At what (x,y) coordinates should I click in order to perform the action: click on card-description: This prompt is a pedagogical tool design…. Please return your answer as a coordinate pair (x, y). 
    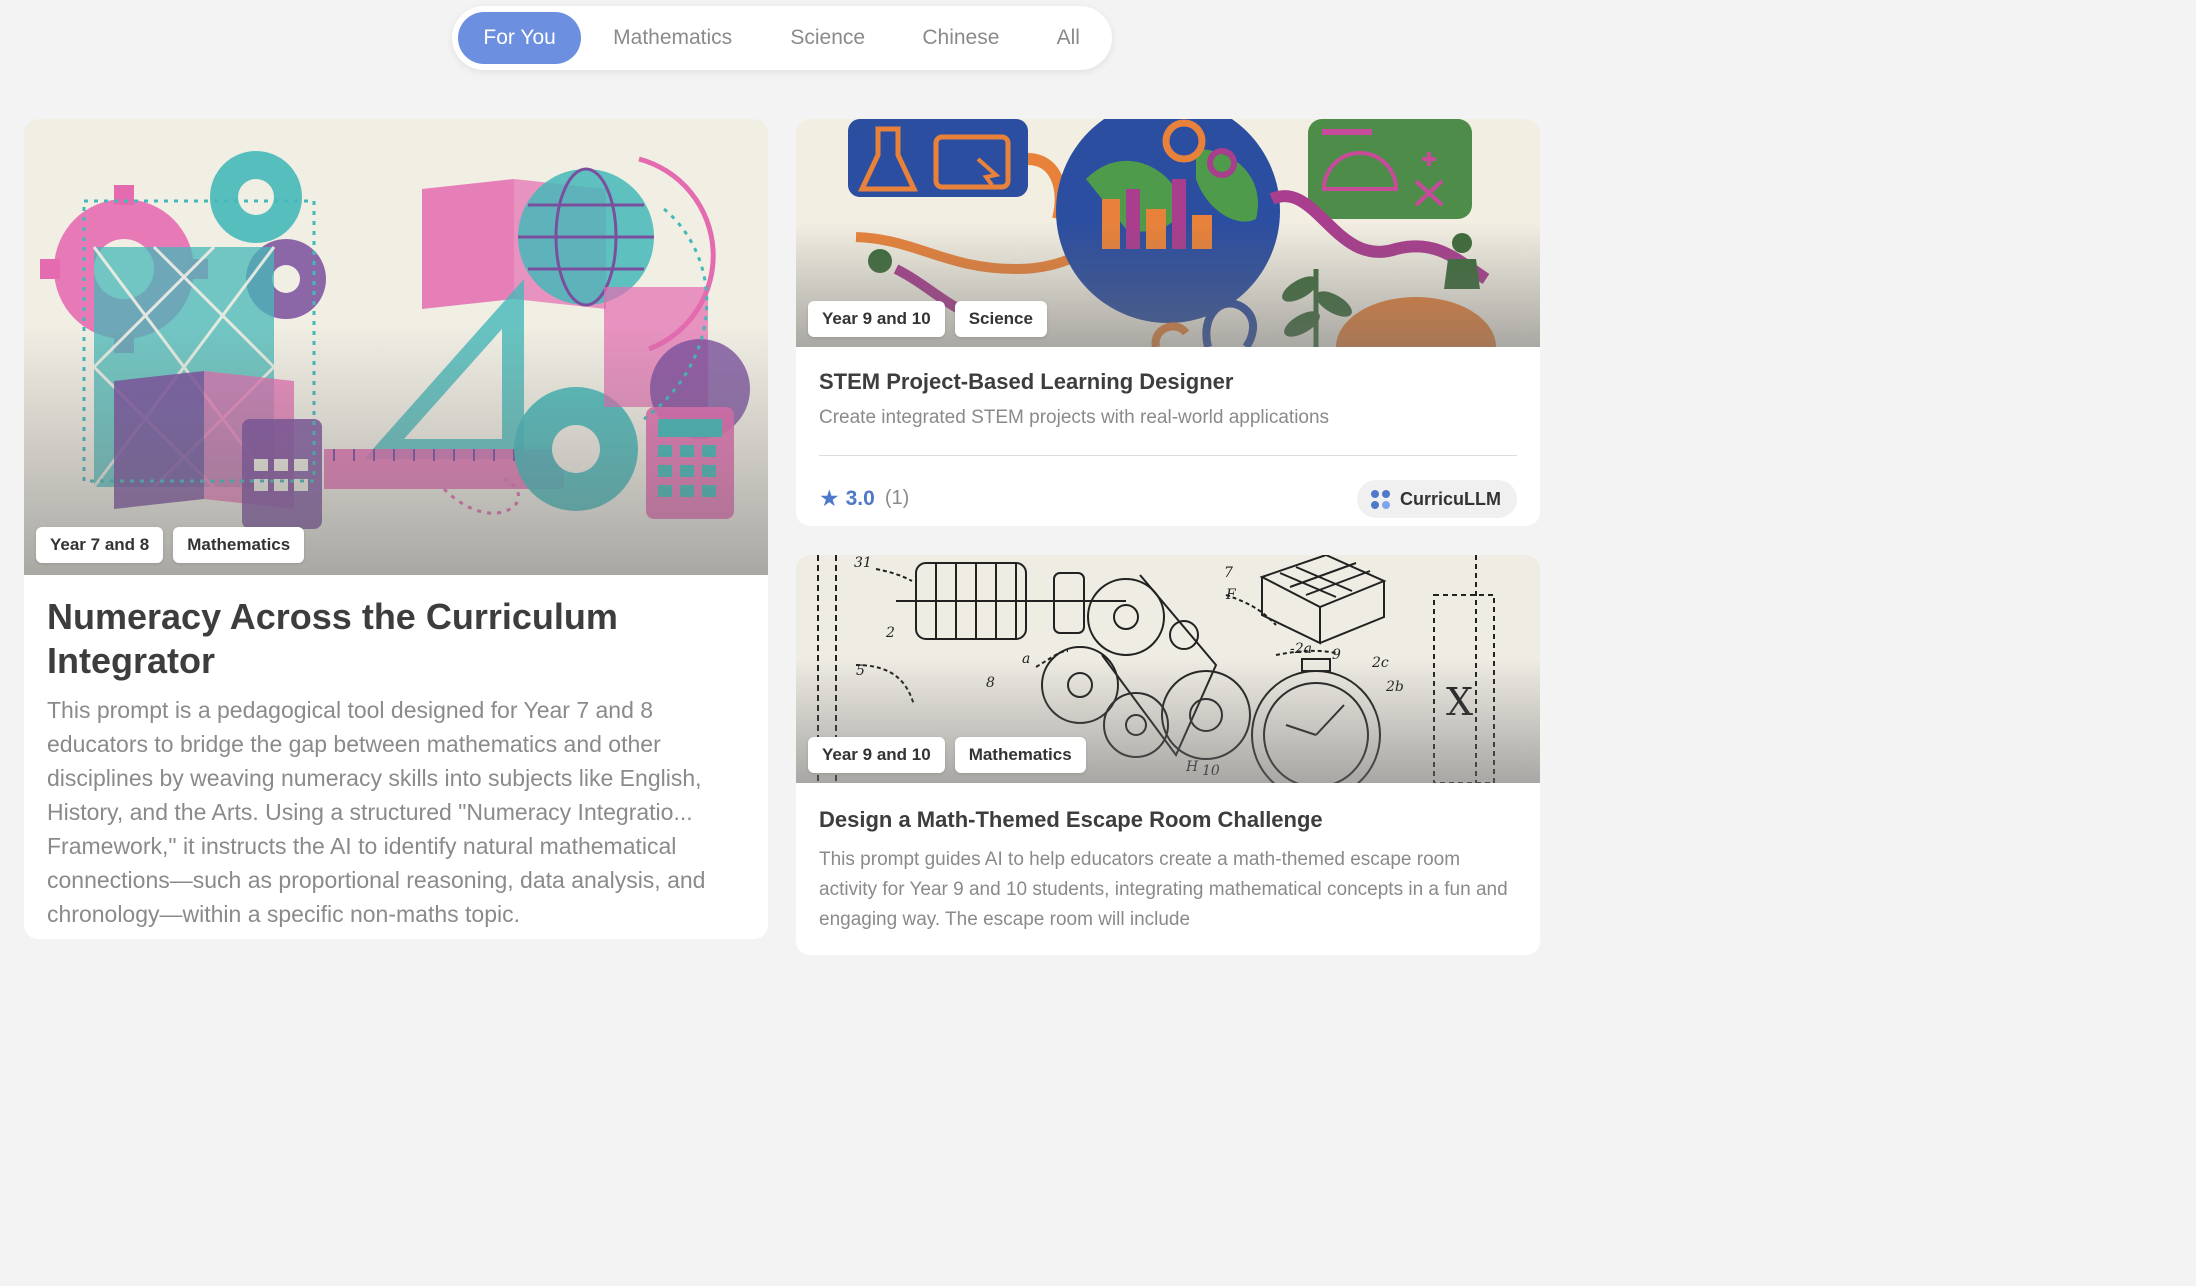
    Looking at the image, I should click on (376, 812).